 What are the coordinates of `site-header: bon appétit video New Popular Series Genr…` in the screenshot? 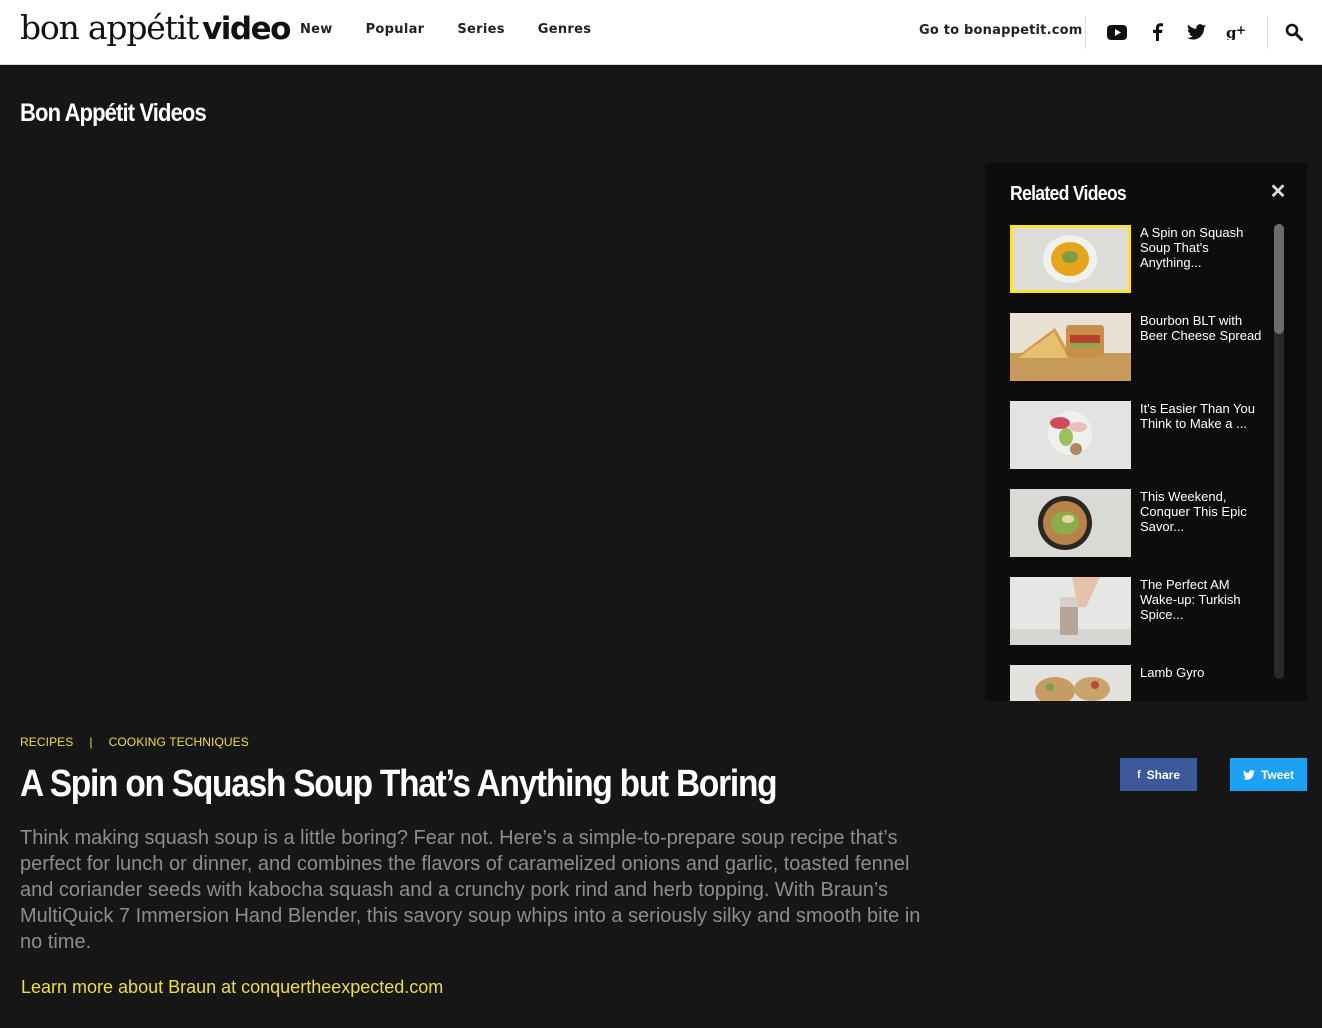 It's located at (661, 32).